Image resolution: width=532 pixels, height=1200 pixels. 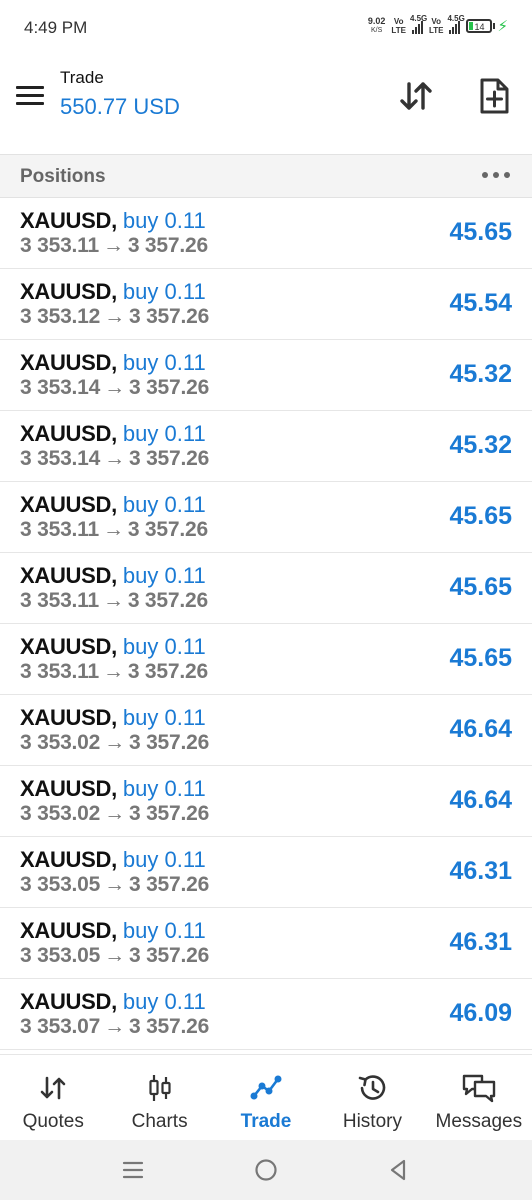 I want to click on position-open-price: 3 353.02, so click(x=60, y=813).